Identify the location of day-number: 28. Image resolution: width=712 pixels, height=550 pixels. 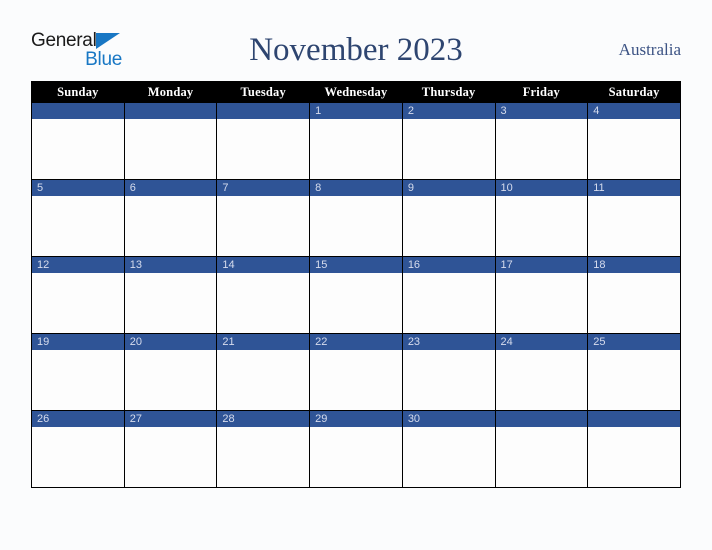
(263, 419).